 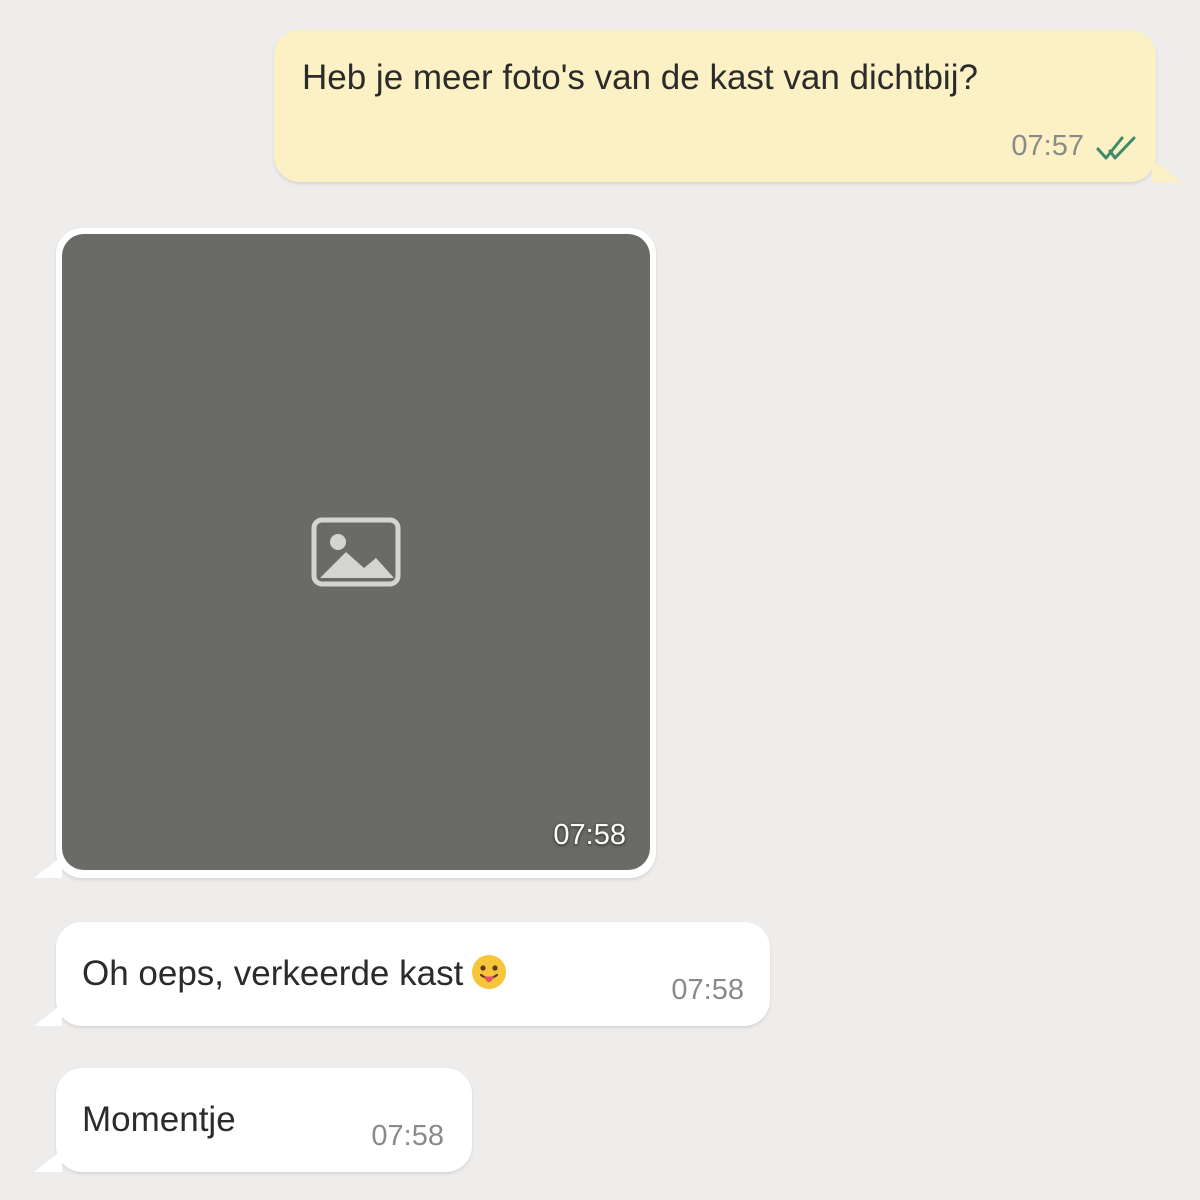 I want to click on incoming-message-bubble: Momentje 07:58, so click(x=253, y=1120).